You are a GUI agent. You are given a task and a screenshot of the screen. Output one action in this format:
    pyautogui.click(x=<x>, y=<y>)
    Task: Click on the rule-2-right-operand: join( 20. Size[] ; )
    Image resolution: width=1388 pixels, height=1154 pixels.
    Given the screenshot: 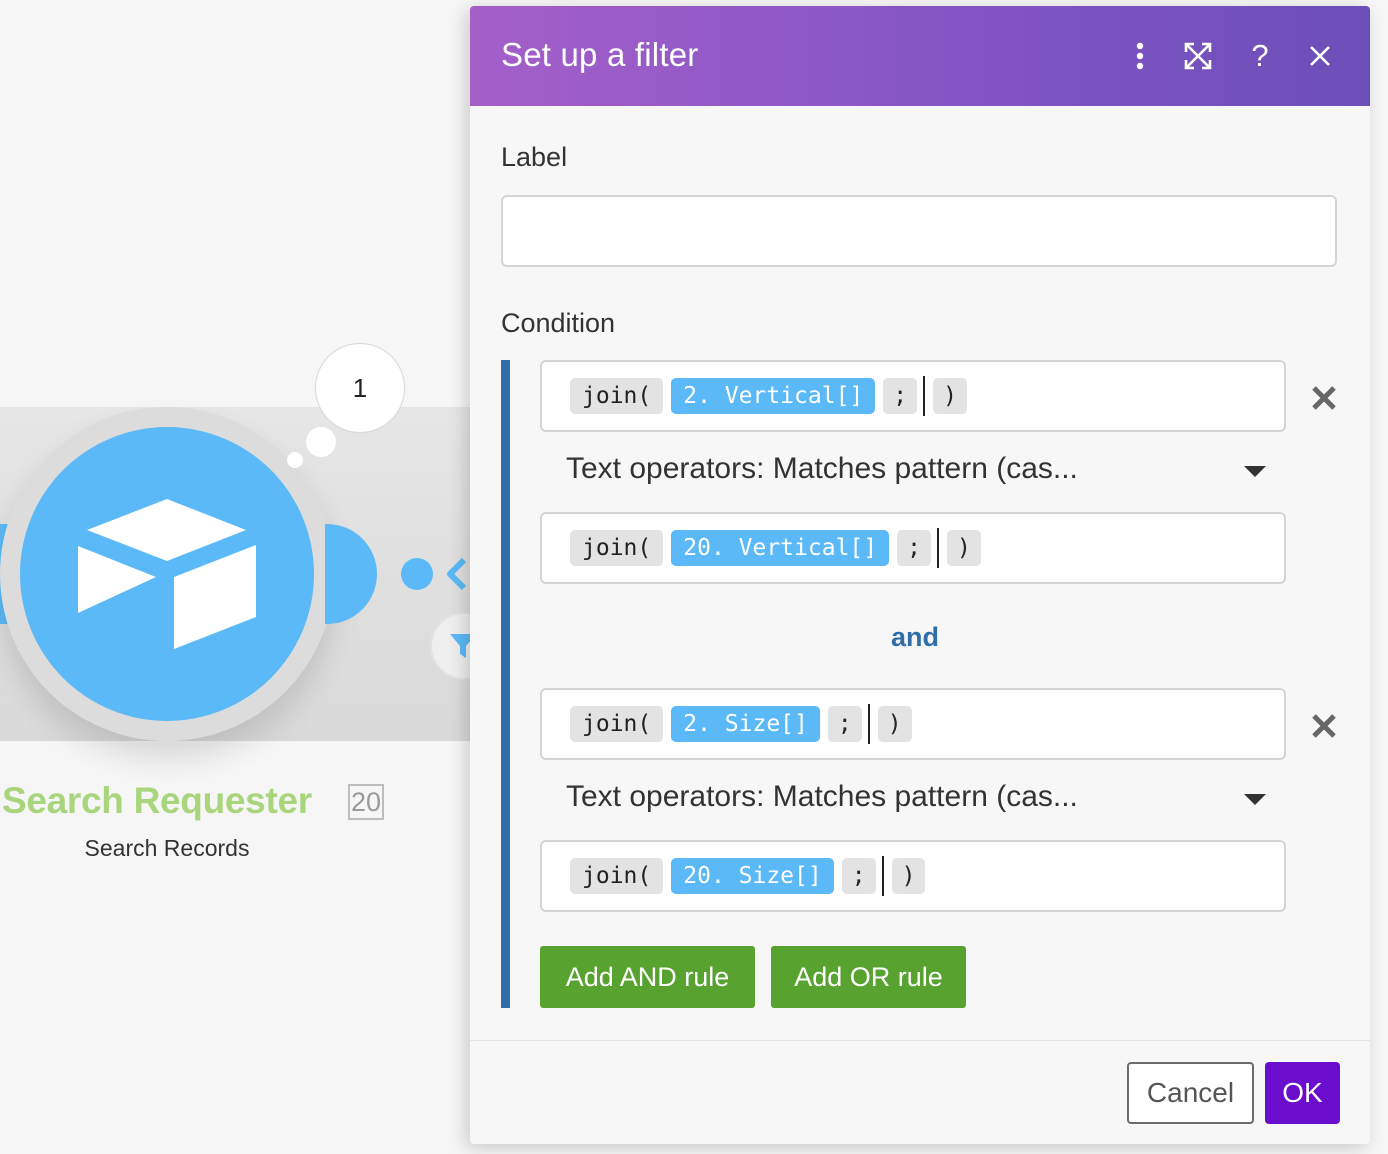 What is the action you would take?
    pyautogui.click(x=913, y=876)
    